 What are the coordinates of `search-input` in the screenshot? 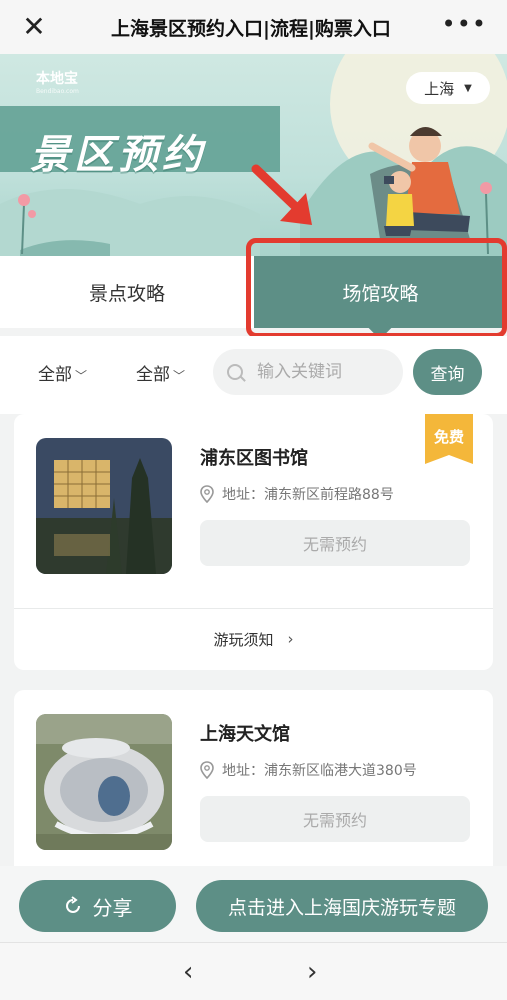 It's located at (322, 372).